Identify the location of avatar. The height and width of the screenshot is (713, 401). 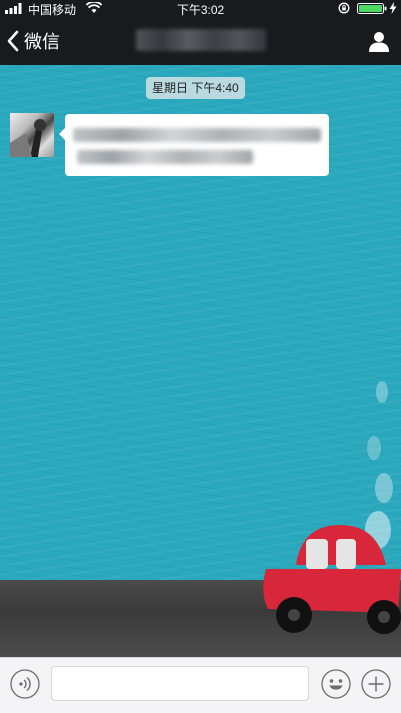
(32, 135).